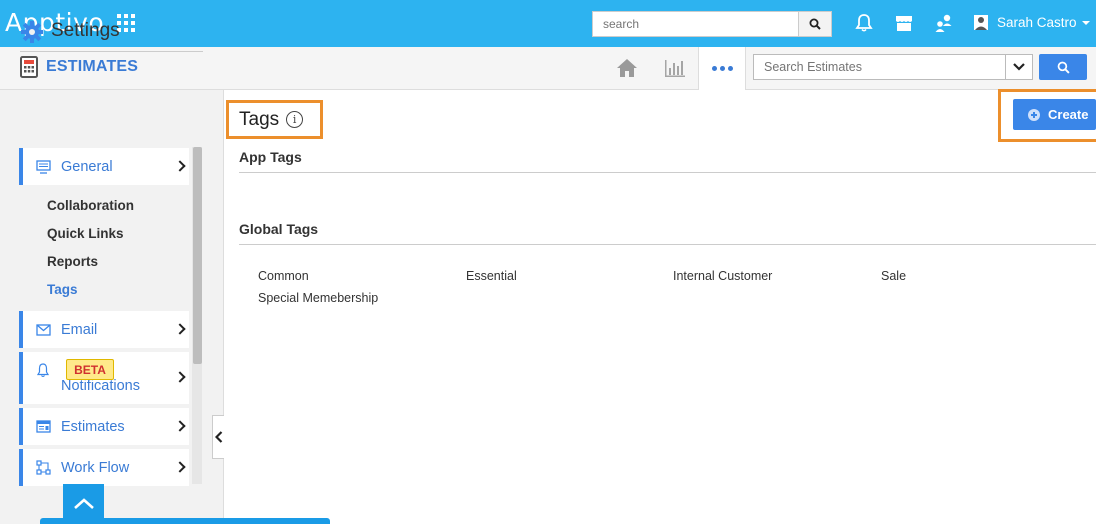  What do you see at coordinates (491, 276) in the screenshot?
I see `tag-item: Essential` at bounding box center [491, 276].